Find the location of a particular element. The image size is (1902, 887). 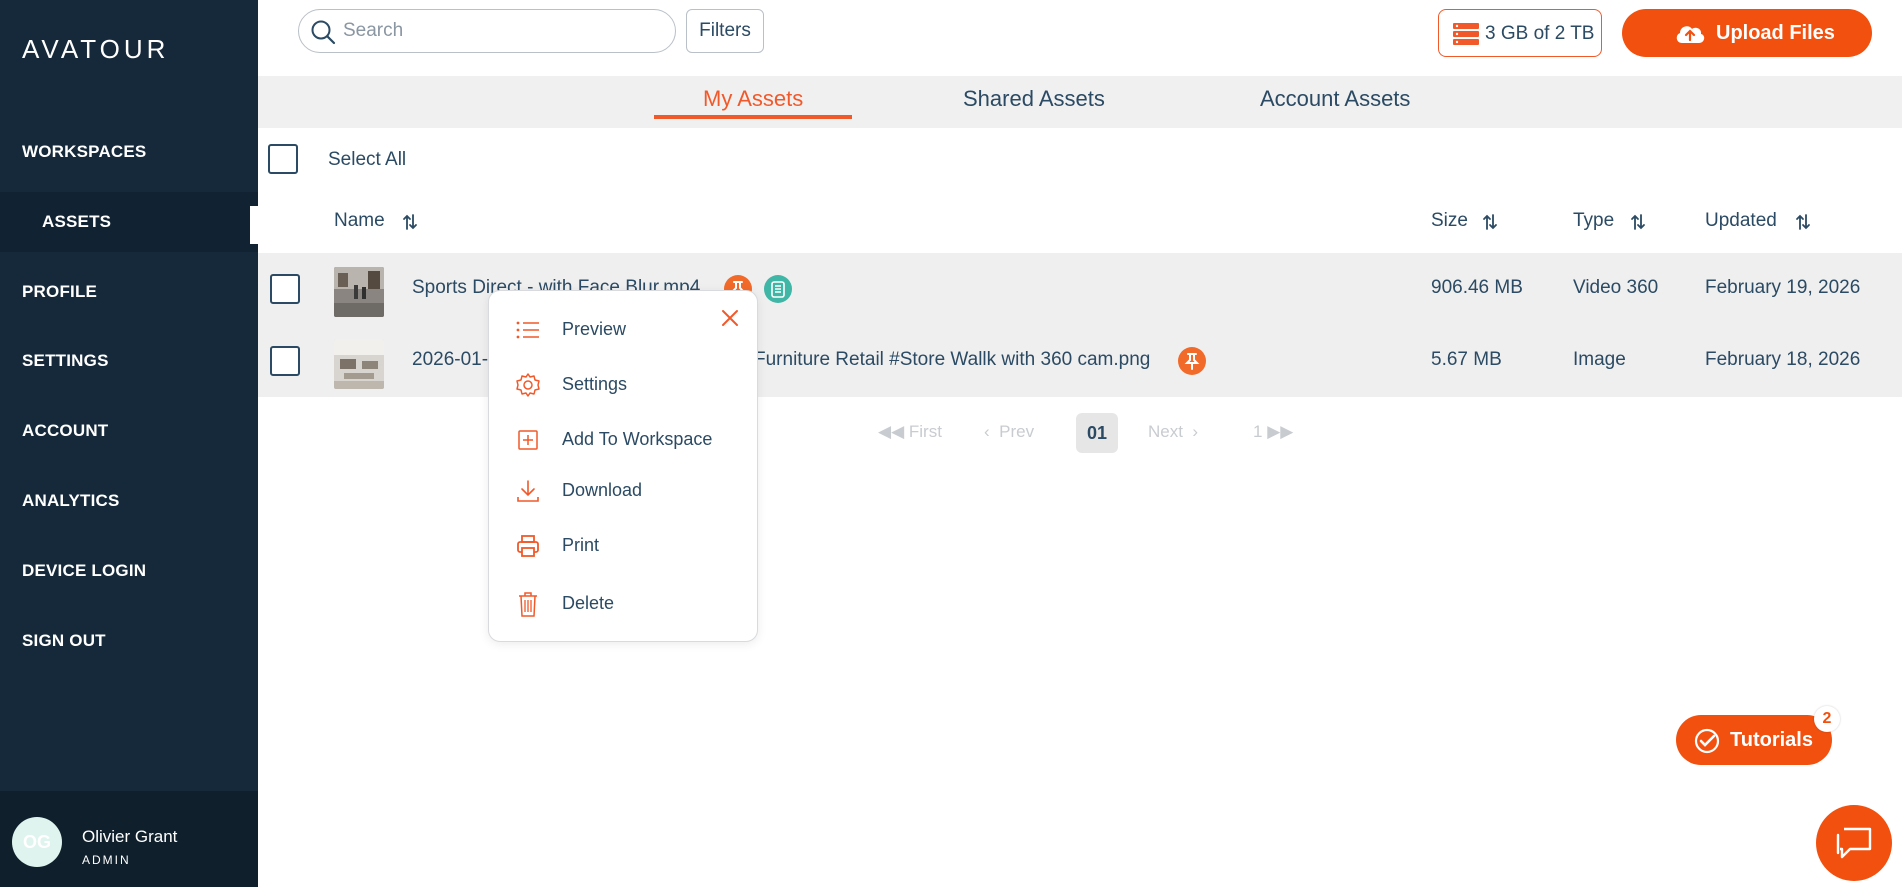

document-icon is located at coordinates (778, 289).